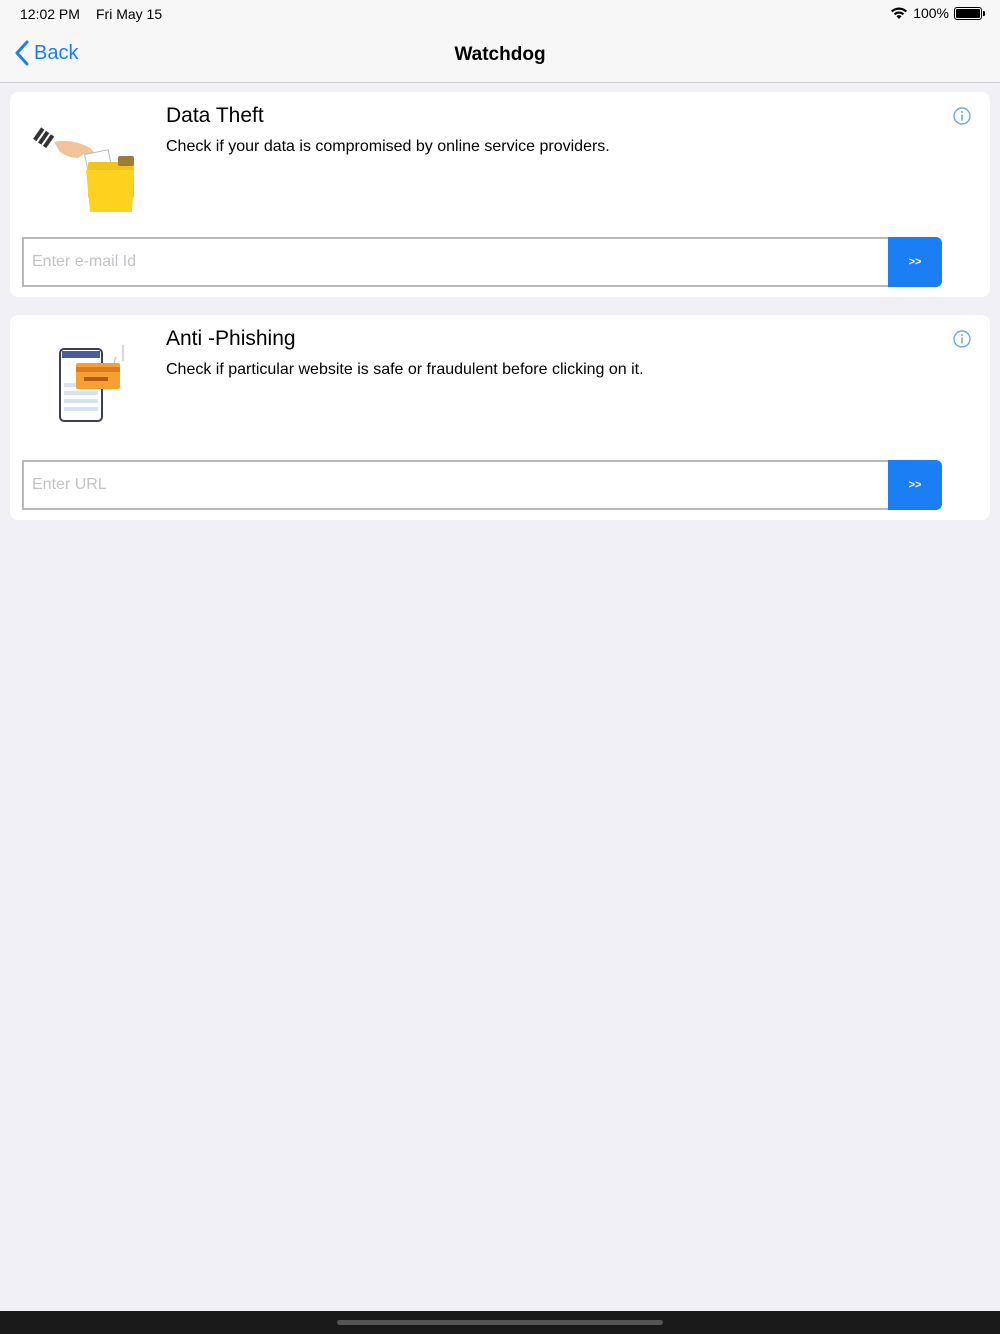  Describe the element at coordinates (969, 13) in the screenshot. I see `battery-icon` at that location.